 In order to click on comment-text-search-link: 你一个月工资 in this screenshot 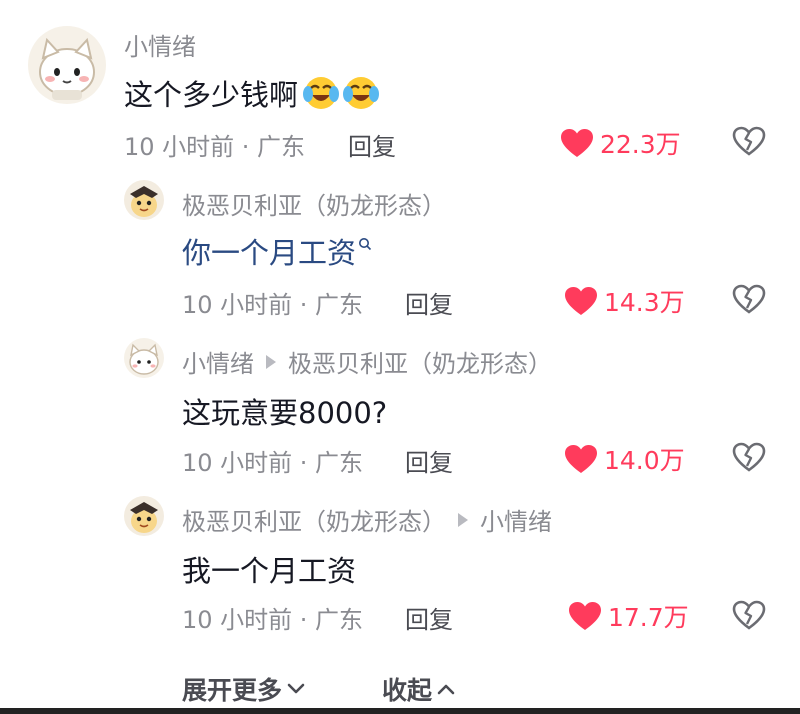, I will do `click(269, 251)`.